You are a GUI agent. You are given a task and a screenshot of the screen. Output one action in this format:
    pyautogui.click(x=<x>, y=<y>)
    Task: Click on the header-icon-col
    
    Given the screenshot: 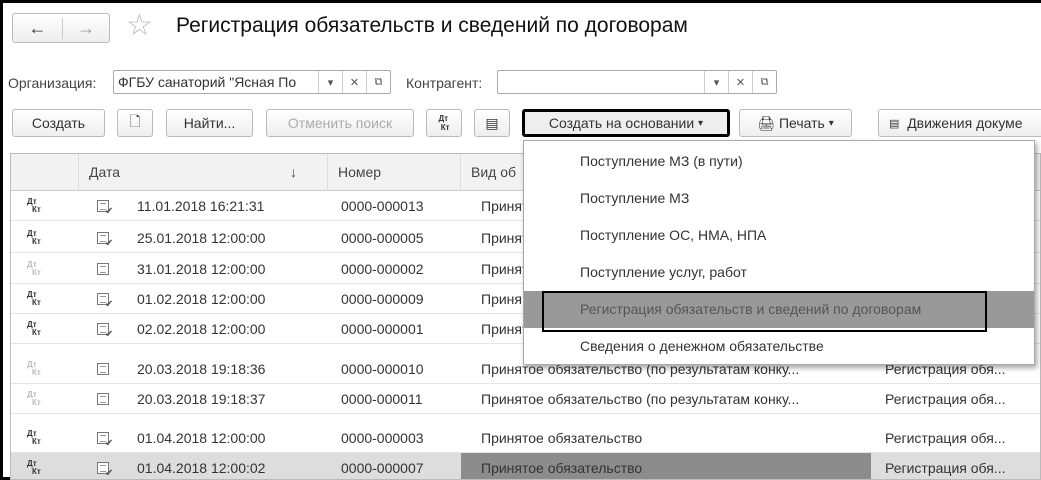 What is the action you would take?
    pyautogui.click(x=45, y=172)
    